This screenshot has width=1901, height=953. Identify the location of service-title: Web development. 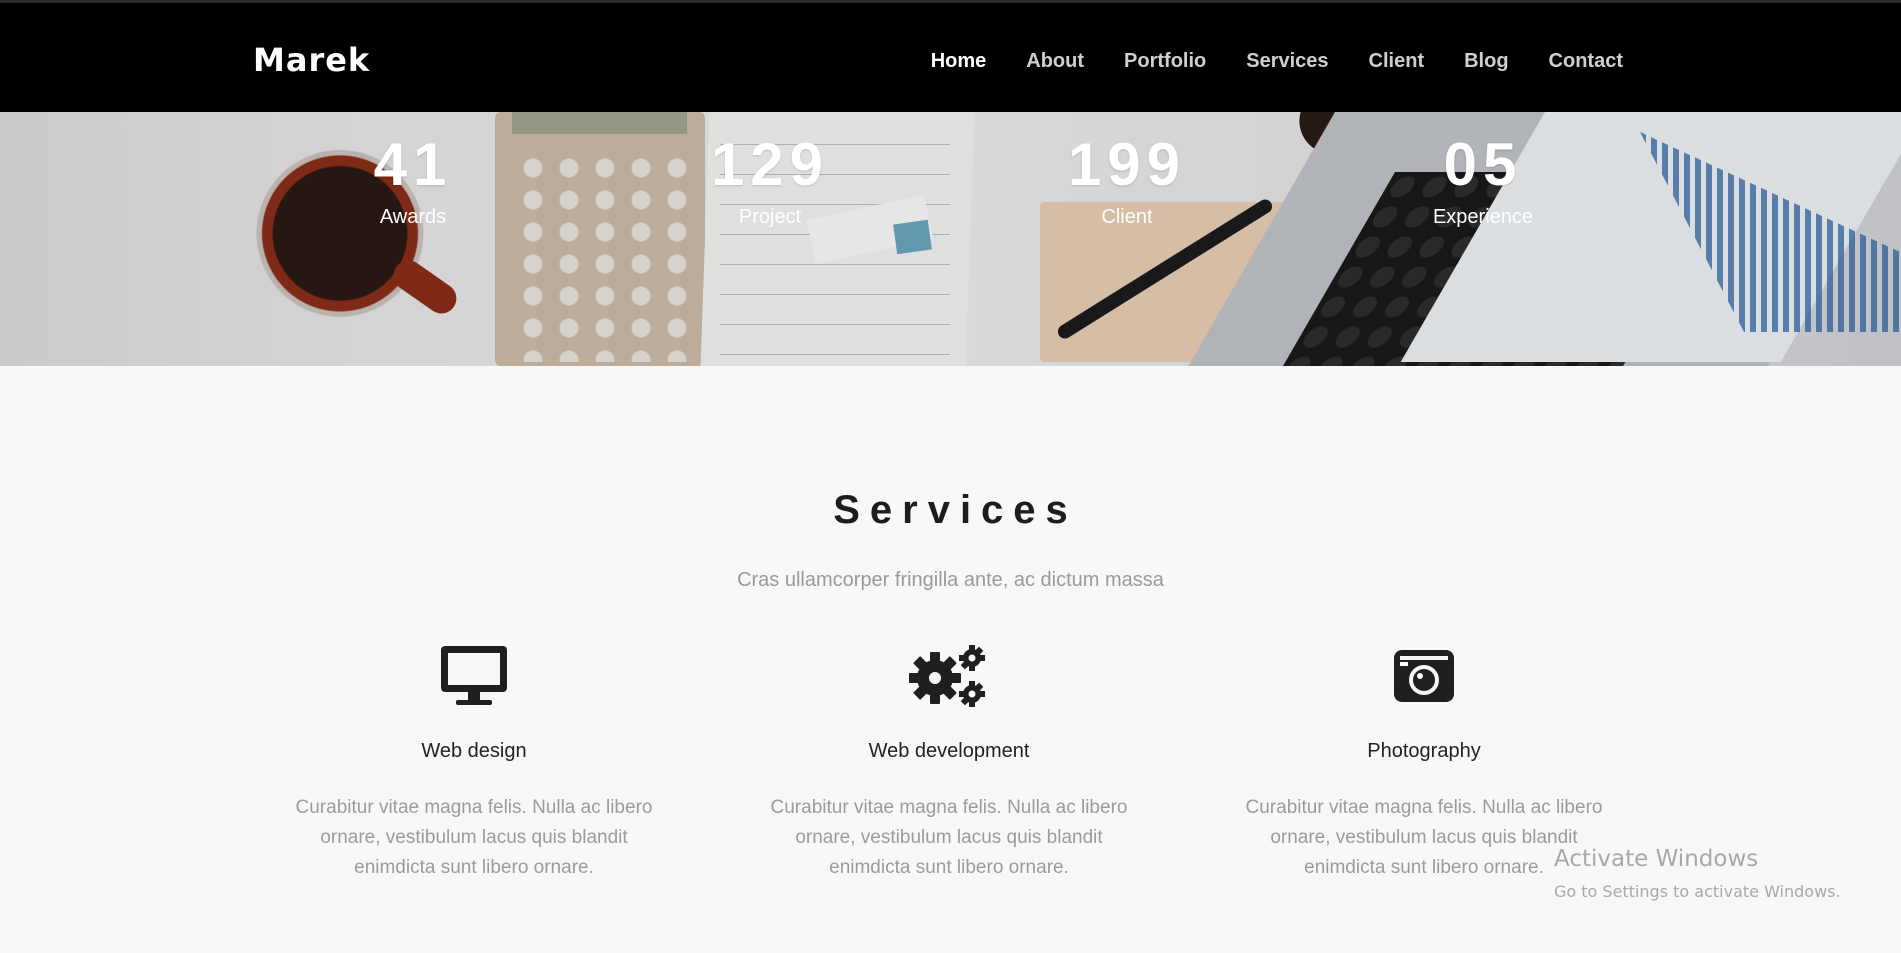
(949, 751).